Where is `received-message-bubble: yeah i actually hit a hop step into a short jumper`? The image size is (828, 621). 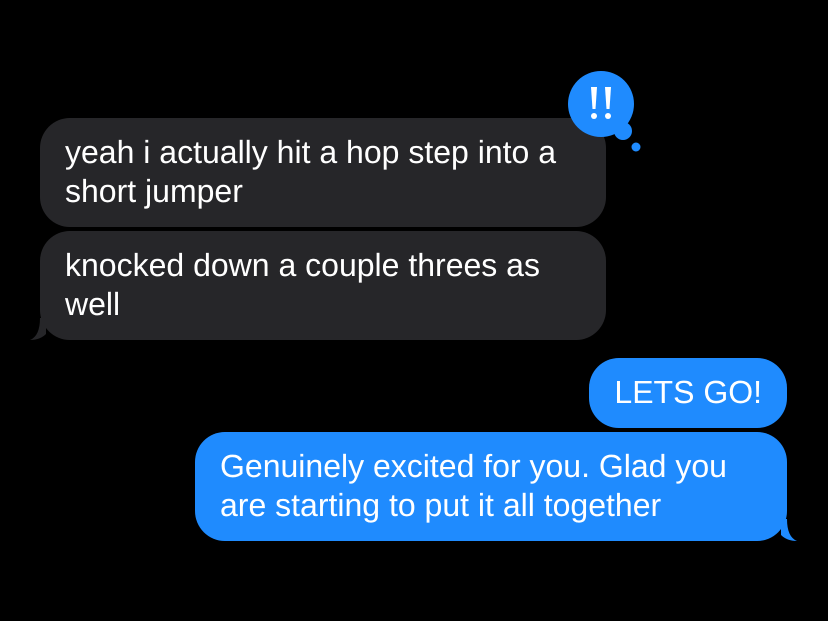
received-message-bubble: yeah i actually hit a hop step into a short jumper is located at coordinates (323, 172).